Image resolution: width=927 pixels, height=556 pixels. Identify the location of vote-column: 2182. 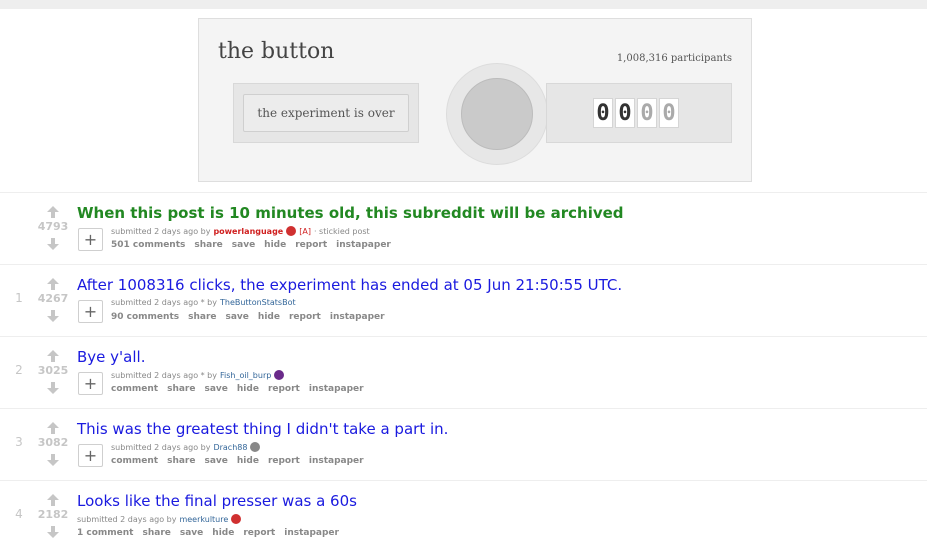
(53, 516).